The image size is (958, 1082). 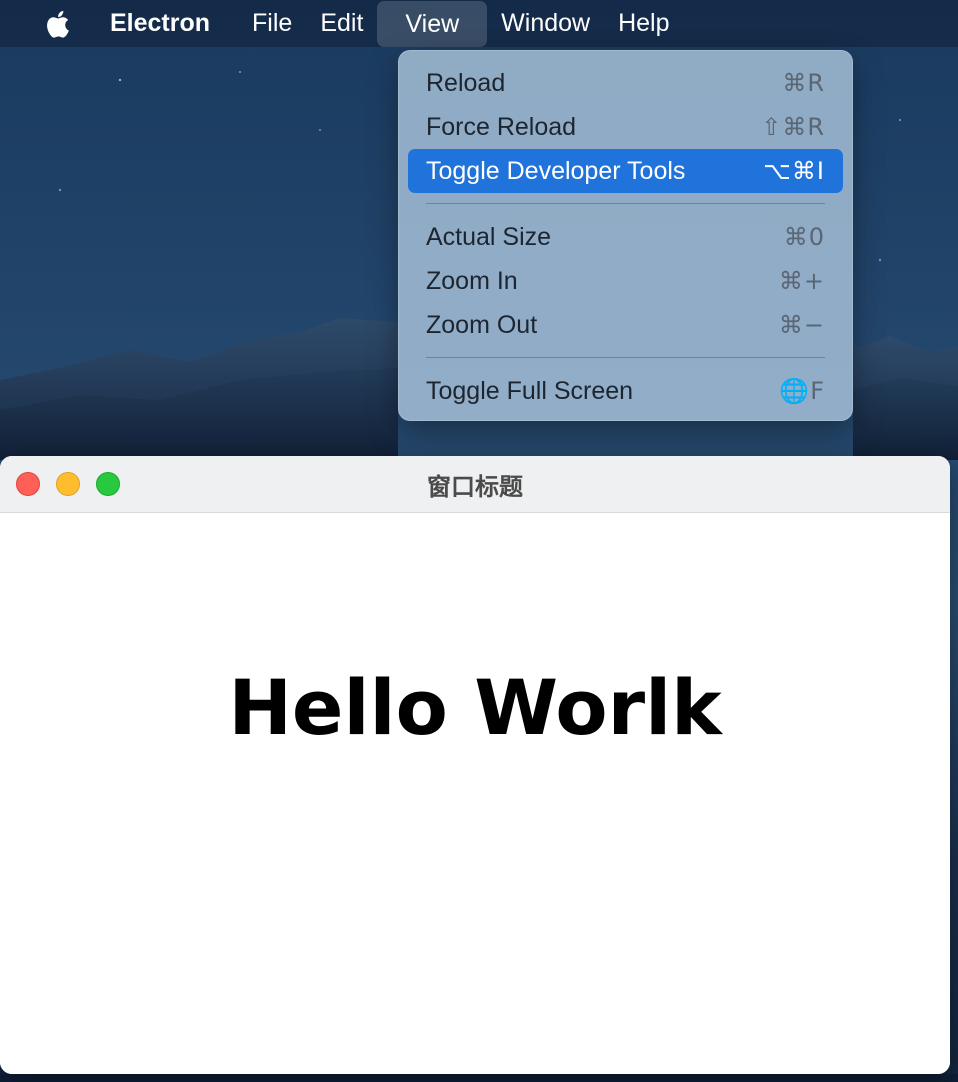 What do you see at coordinates (804, 237) in the screenshot?
I see `menu-item-shortcut: ⌘0` at bounding box center [804, 237].